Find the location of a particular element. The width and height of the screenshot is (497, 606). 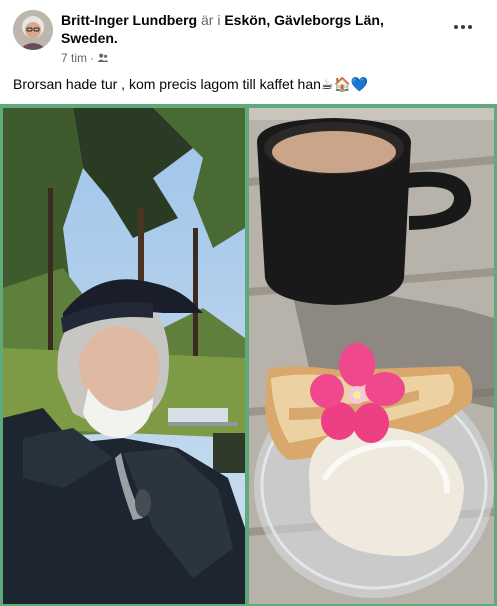

post-timestamp: 7 tim is located at coordinates (74, 58).